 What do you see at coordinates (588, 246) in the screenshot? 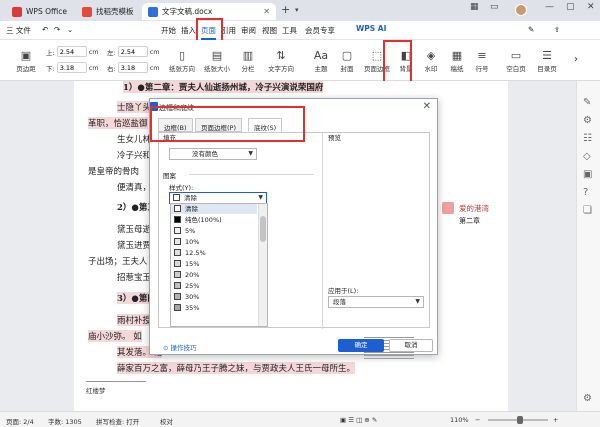
I see `right-sidebar: ✎ ⚙ ☷ ◇ ▣ ? ❏ ⚙` at bounding box center [588, 246].